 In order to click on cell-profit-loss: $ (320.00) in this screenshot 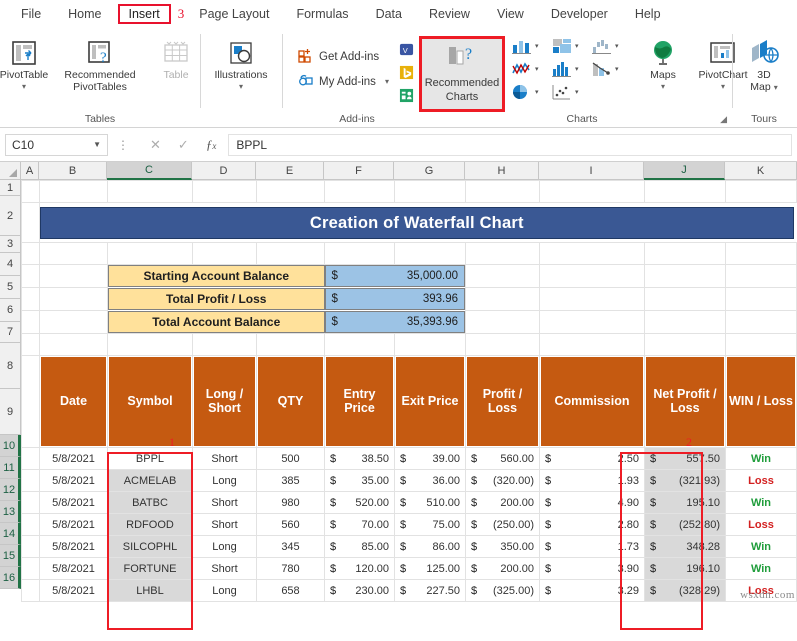, I will do `click(503, 481)`.